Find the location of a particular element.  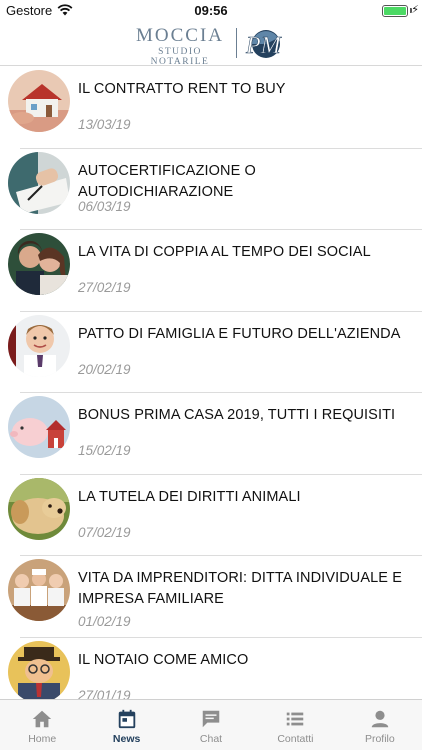

list-icon is located at coordinates (295, 719).